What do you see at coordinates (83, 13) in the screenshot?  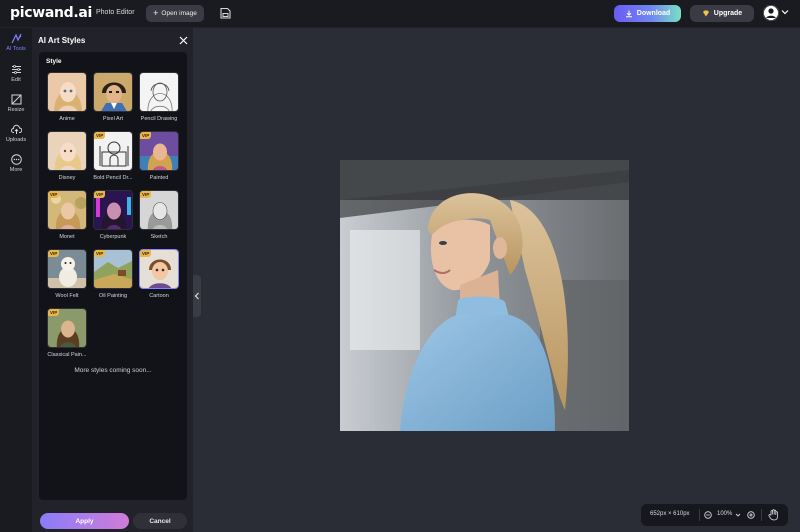 I see `logo-tld: .ai` at bounding box center [83, 13].